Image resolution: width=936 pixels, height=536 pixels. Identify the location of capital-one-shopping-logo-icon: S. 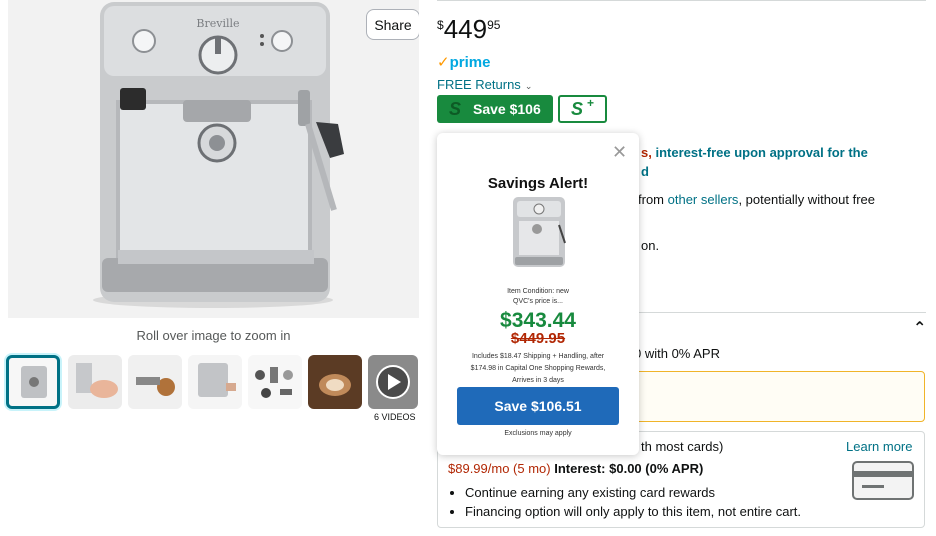
(454, 108).